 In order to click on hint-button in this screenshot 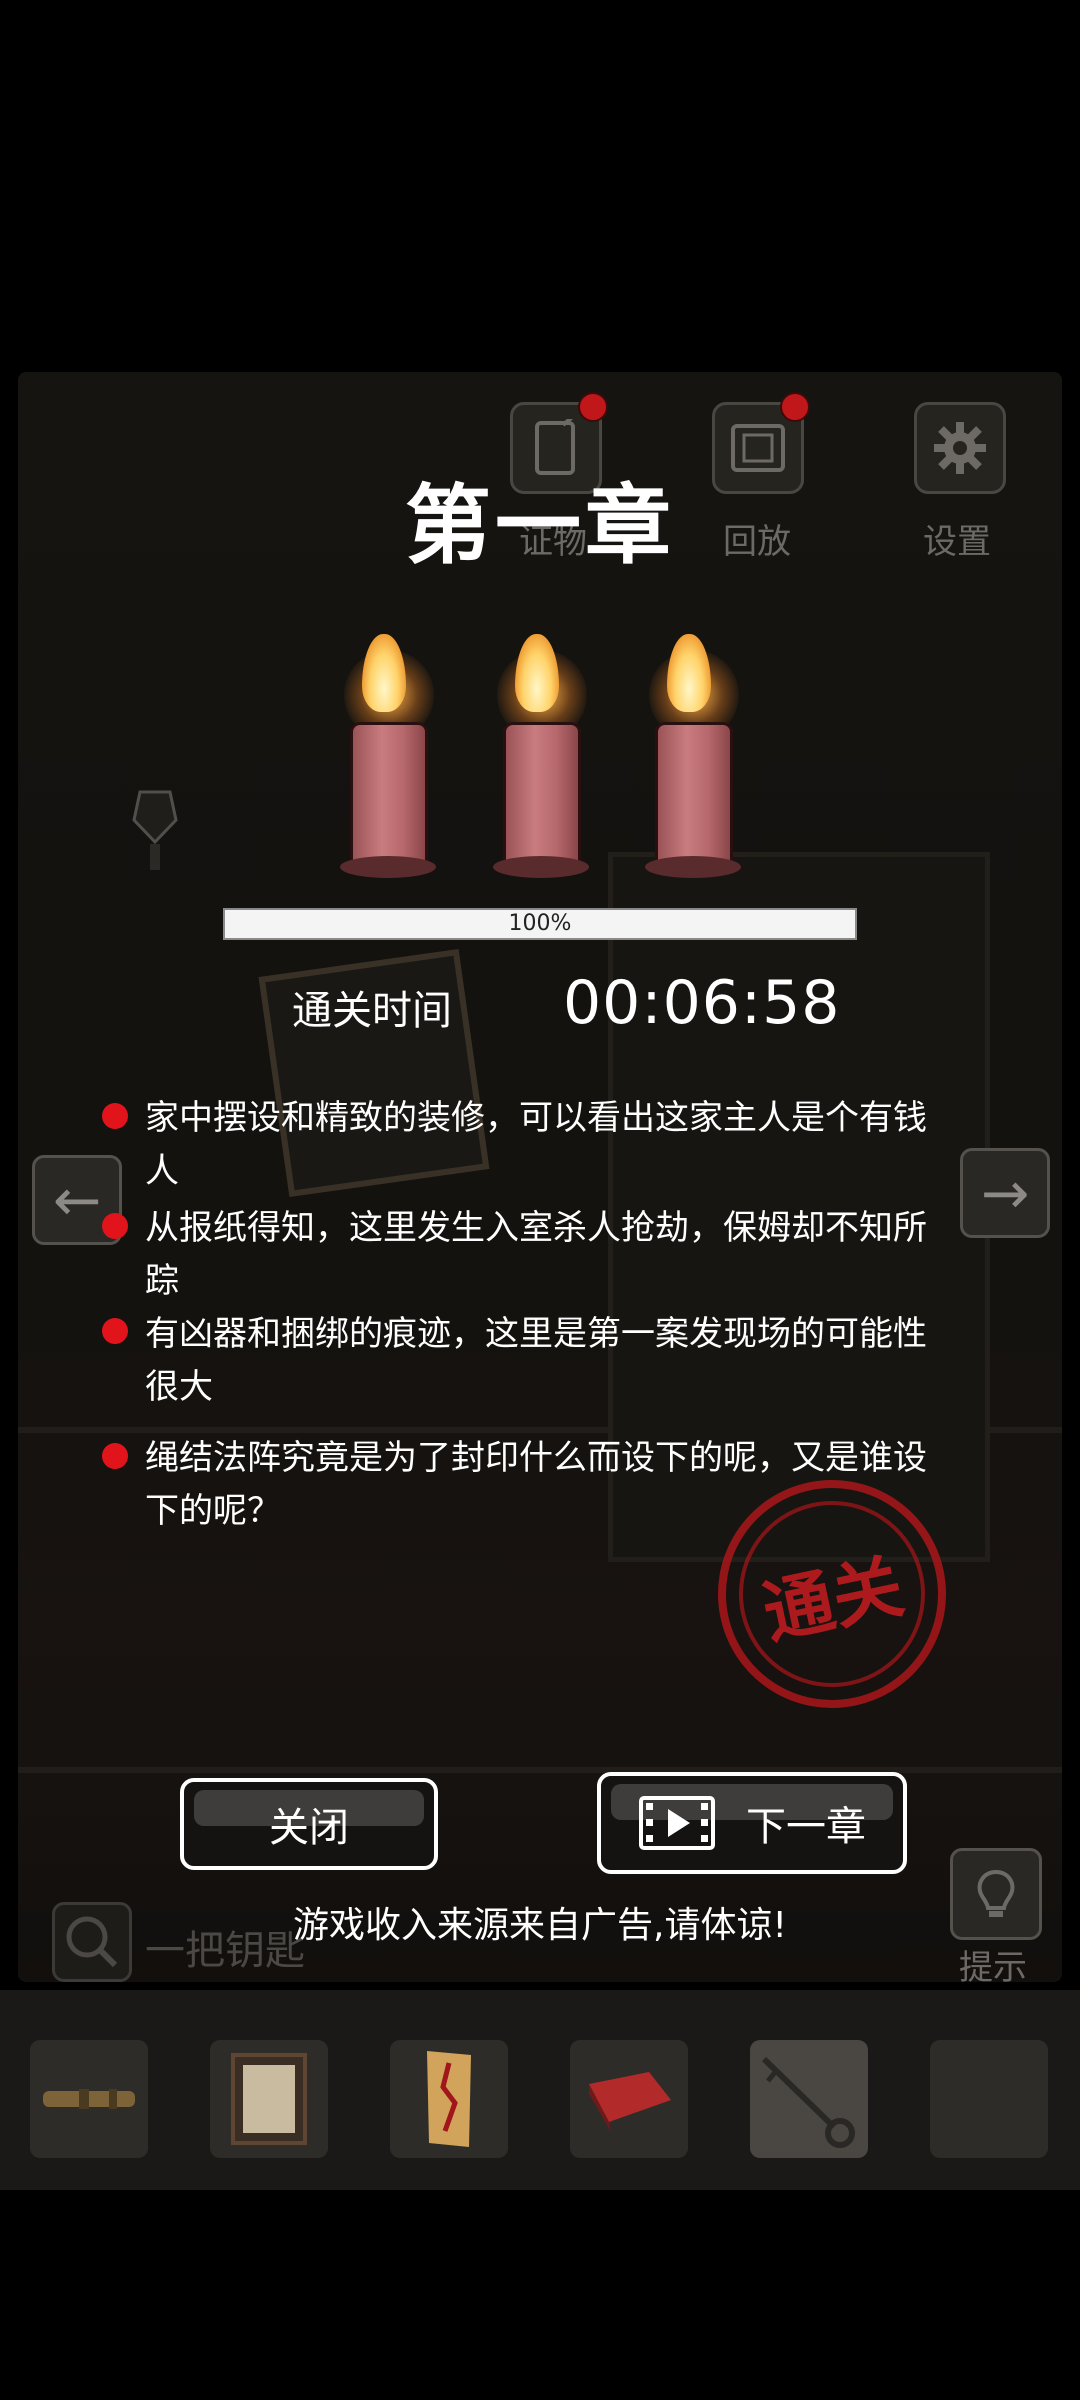, I will do `click(996, 1894)`.